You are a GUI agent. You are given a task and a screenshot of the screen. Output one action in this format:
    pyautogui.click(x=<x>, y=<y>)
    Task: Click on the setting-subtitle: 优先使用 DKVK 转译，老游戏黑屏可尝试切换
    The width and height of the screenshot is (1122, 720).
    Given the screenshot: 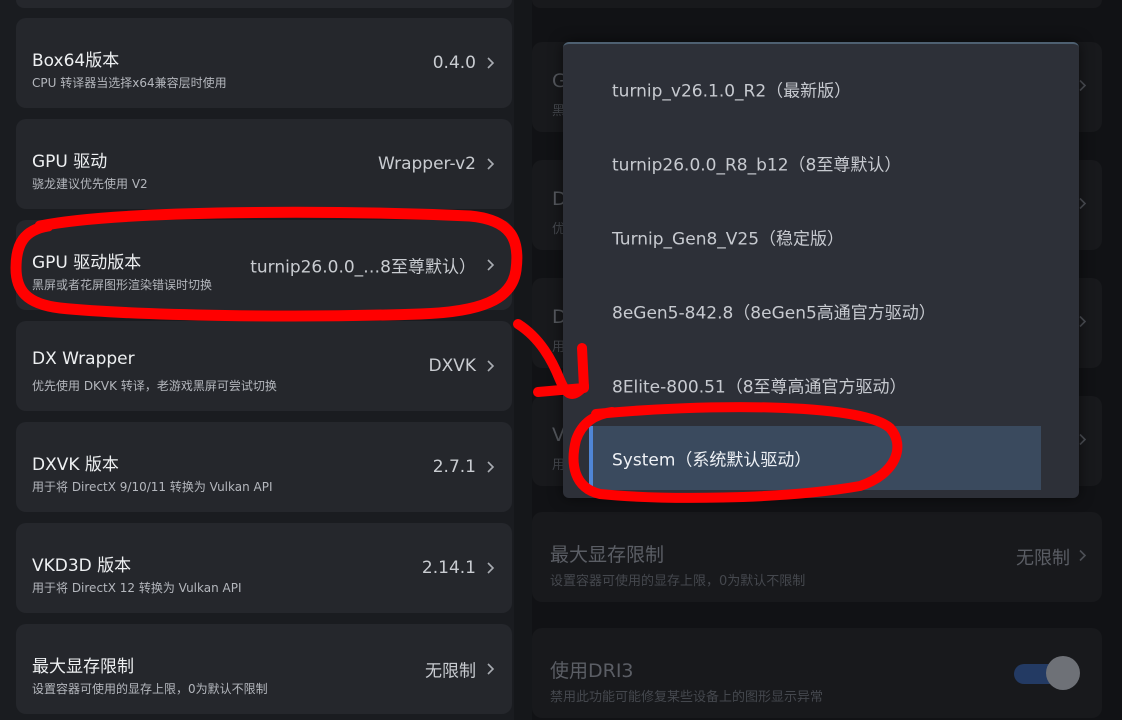 What is the action you would take?
    pyautogui.click(x=154, y=386)
    